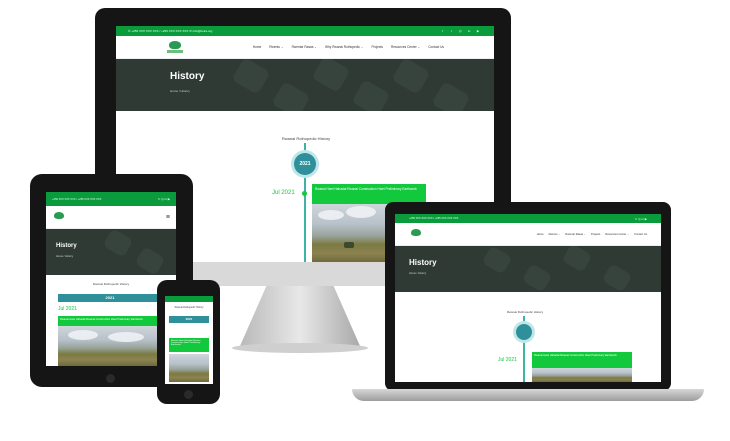 The height and width of the screenshot is (441, 730). What do you see at coordinates (436, 47) in the screenshot?
I see `menu-item-contact: Contact Us` at bounding box center [436, 47].